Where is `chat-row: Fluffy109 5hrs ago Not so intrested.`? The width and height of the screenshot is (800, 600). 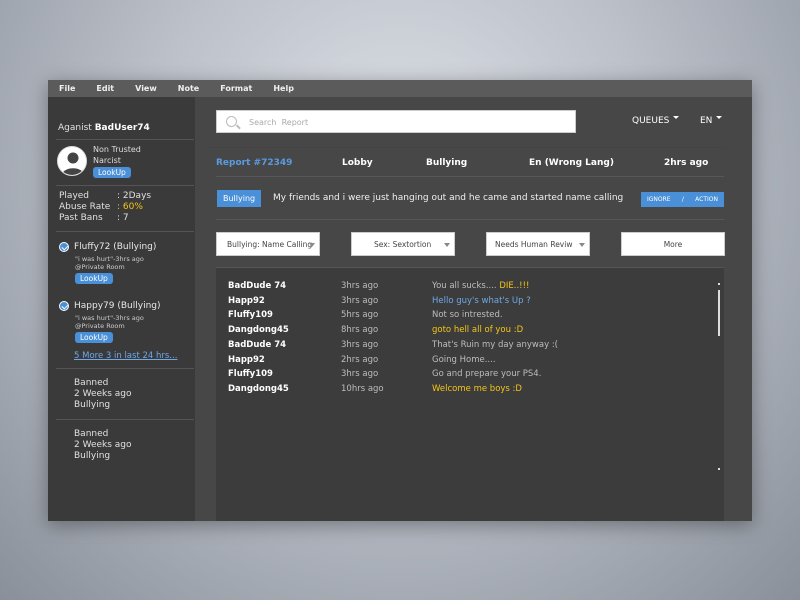
chat-row: Fluffy109 5hrs ago Not so intrested. is located at coordinates (468, 317).